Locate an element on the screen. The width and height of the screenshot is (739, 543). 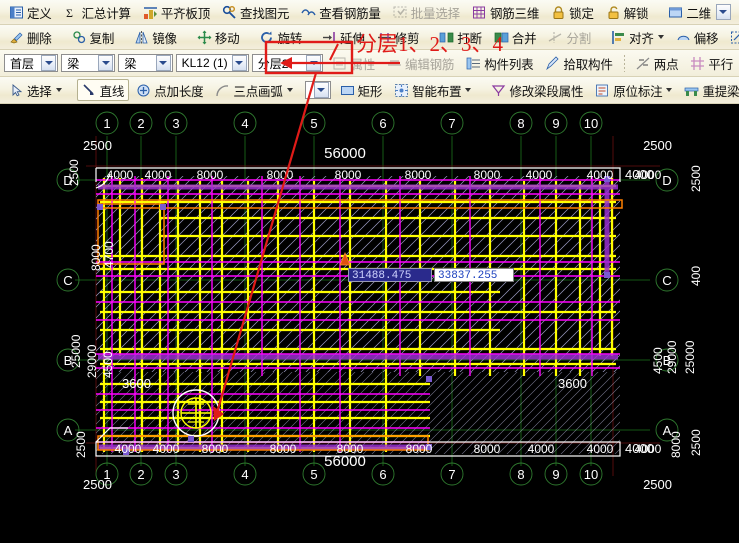
toolbar-item-delete: 删除 is located at coordinates (30, 37).